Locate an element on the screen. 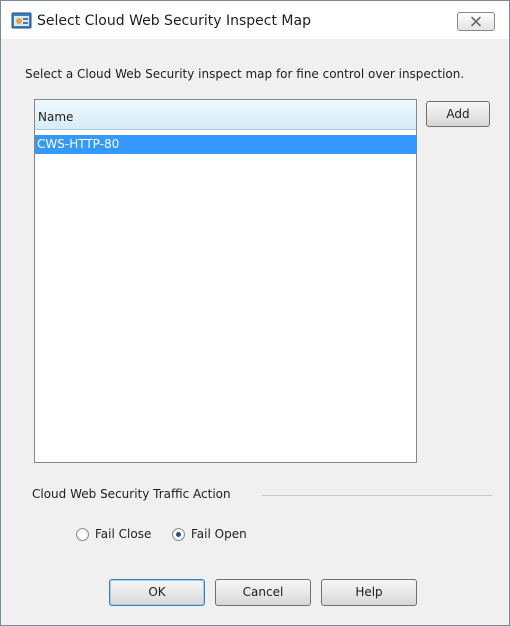  close-icon is located at coordinates (476, 21).